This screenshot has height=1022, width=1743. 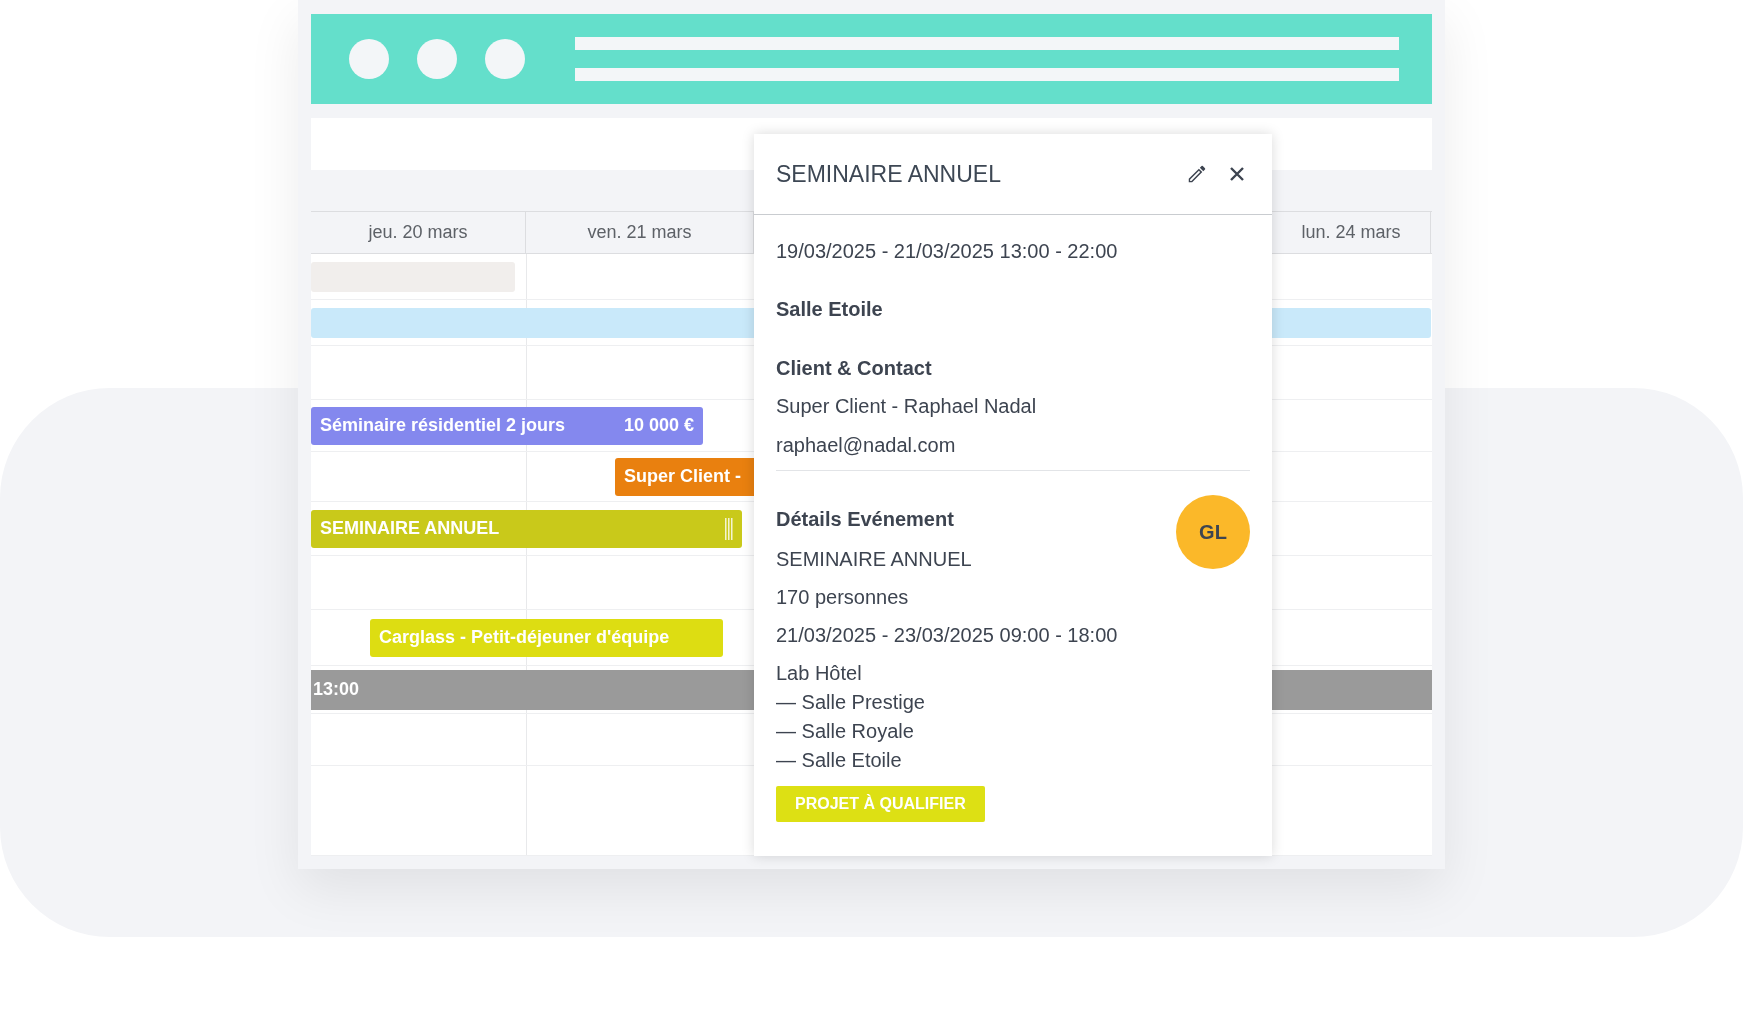 I want to click on section-heading: Client & Contact, so click(x=854, y=368).